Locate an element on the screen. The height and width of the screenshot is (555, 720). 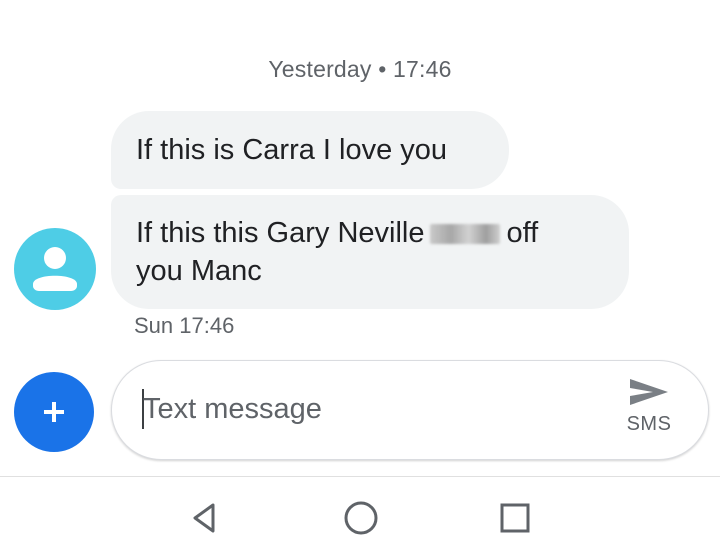
conversation-date-header: Yesterday • 17:46 is located at coordinates (360, 69).